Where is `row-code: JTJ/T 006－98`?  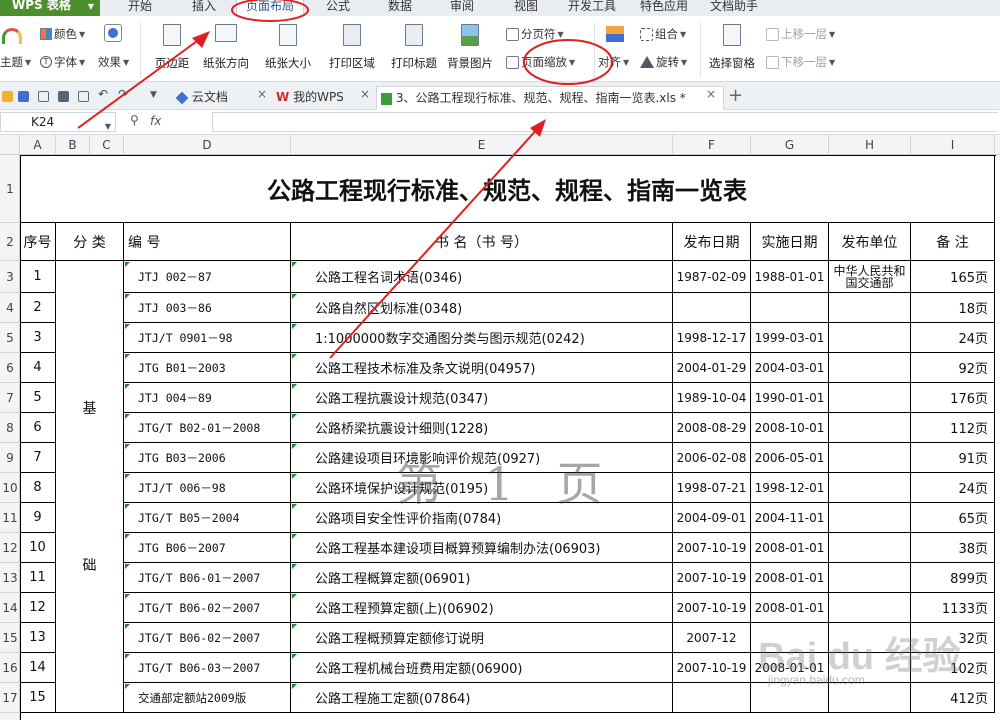 row-code: JTJ/T 006－98 is located at coordinates (207, 488).